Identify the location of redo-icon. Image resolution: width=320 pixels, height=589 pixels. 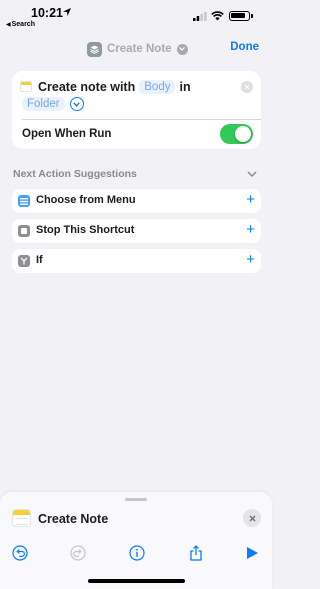
(78, 553).